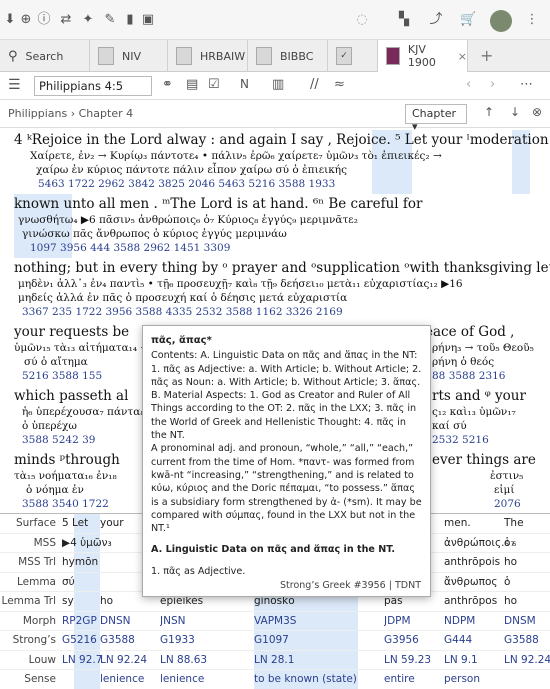 The height and width of the screenshot is (689, 550). What do you see at coordinates (489, 460) in the screenshot?
I see `verse-line: ever things are` at bounding box center [489, 460].